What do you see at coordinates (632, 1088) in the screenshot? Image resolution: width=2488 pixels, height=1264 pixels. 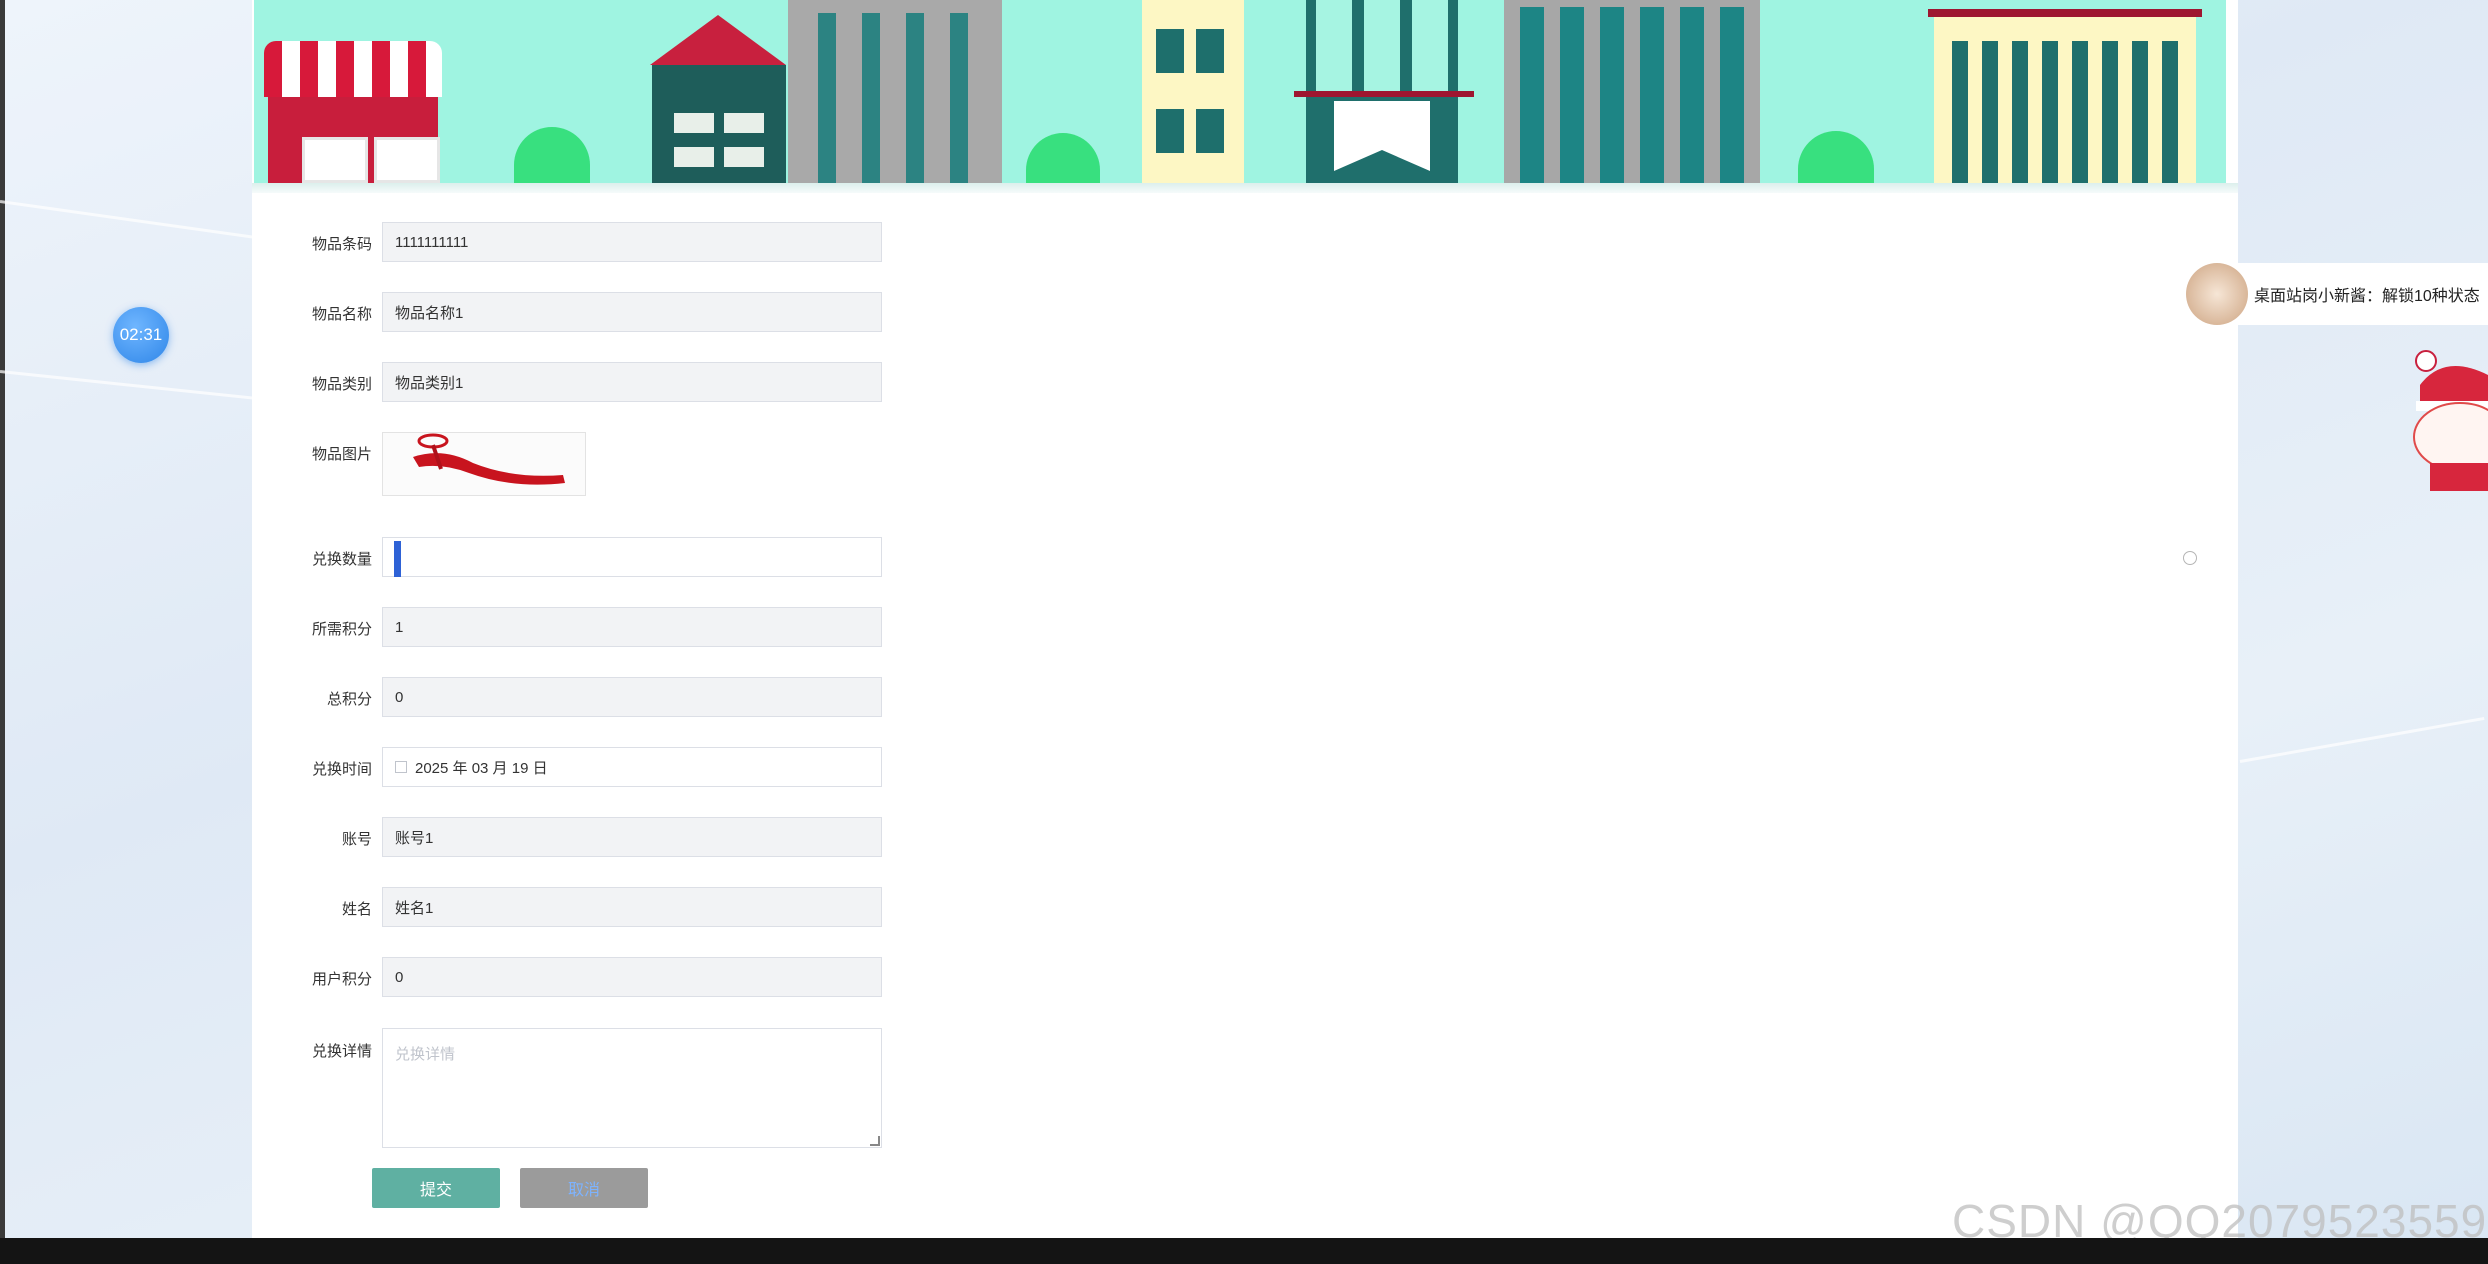 I see `exchange-details-textarea: 兑换详情` at bounding box center [632, 1088].